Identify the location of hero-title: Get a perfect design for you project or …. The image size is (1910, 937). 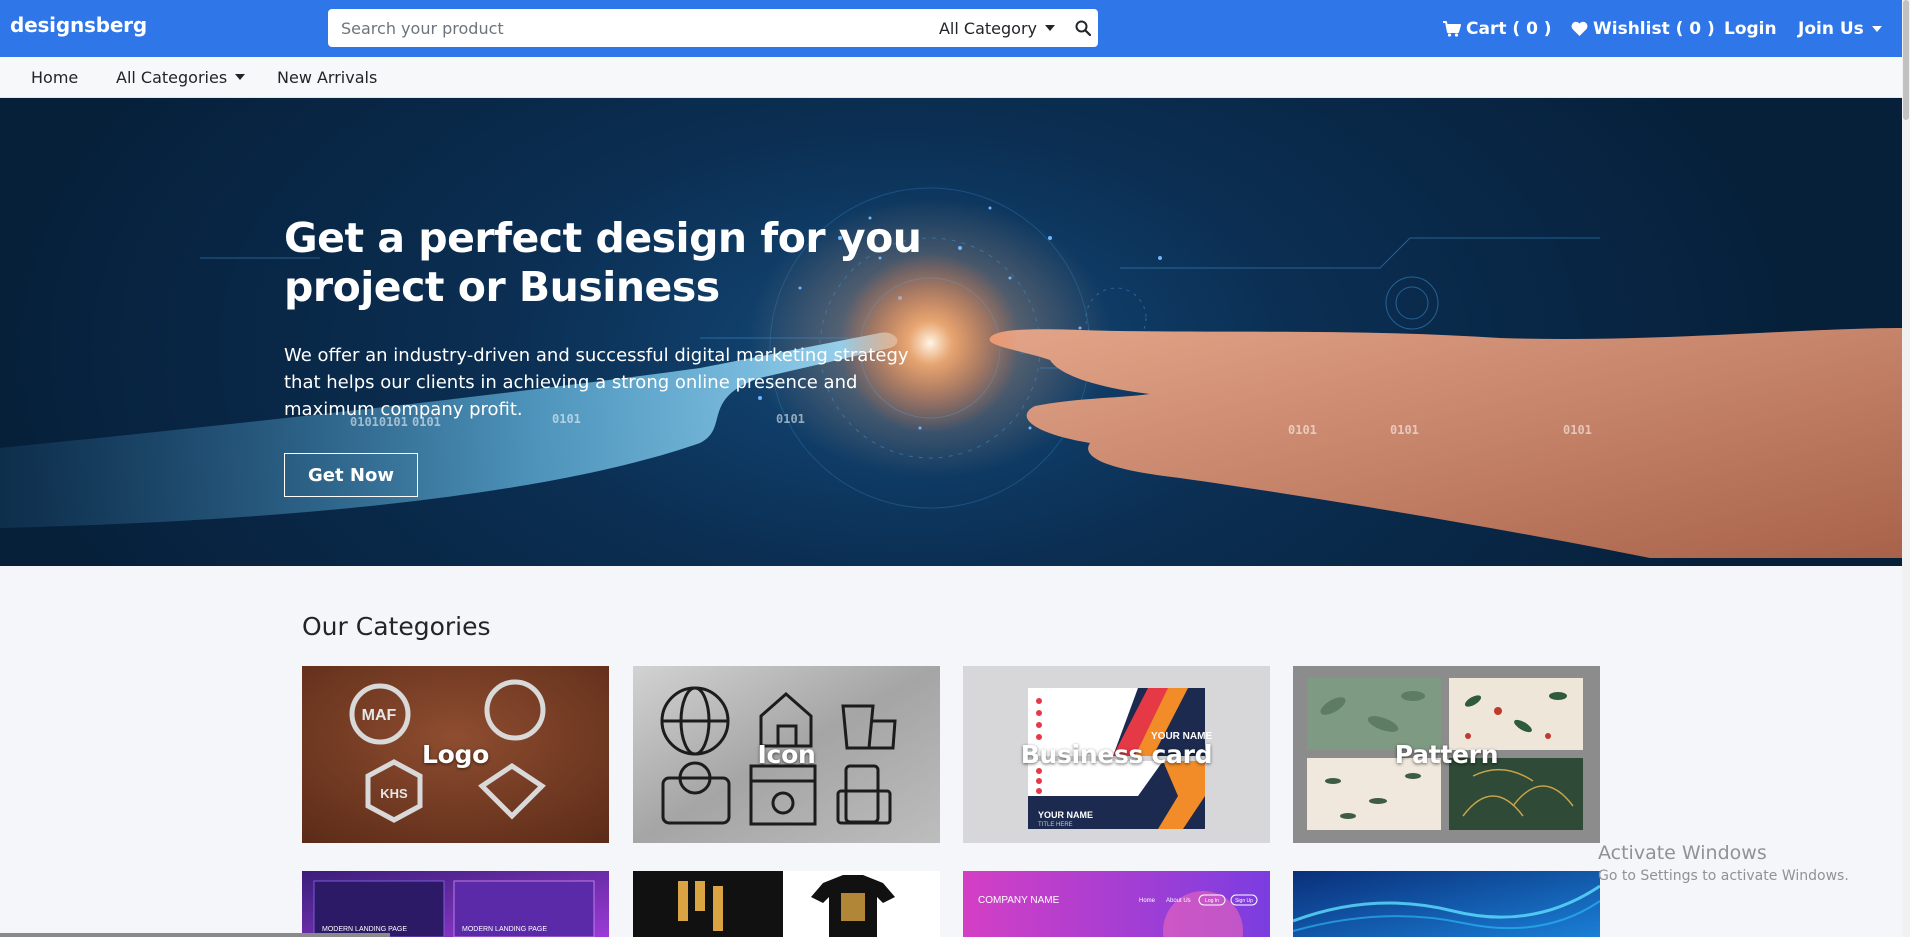
(604, 263).